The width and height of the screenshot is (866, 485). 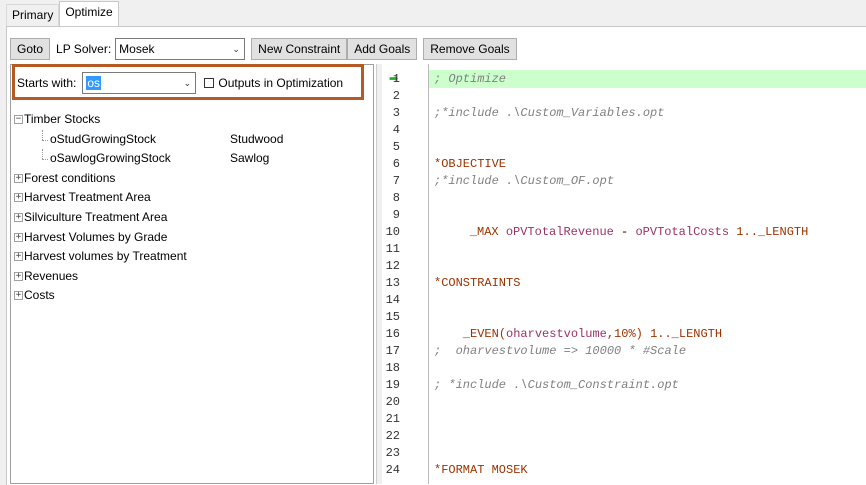 What do you see at coordinates (392, 334) in the screenshot?
I see `line-number: 16` at bounding box center [392, 334].